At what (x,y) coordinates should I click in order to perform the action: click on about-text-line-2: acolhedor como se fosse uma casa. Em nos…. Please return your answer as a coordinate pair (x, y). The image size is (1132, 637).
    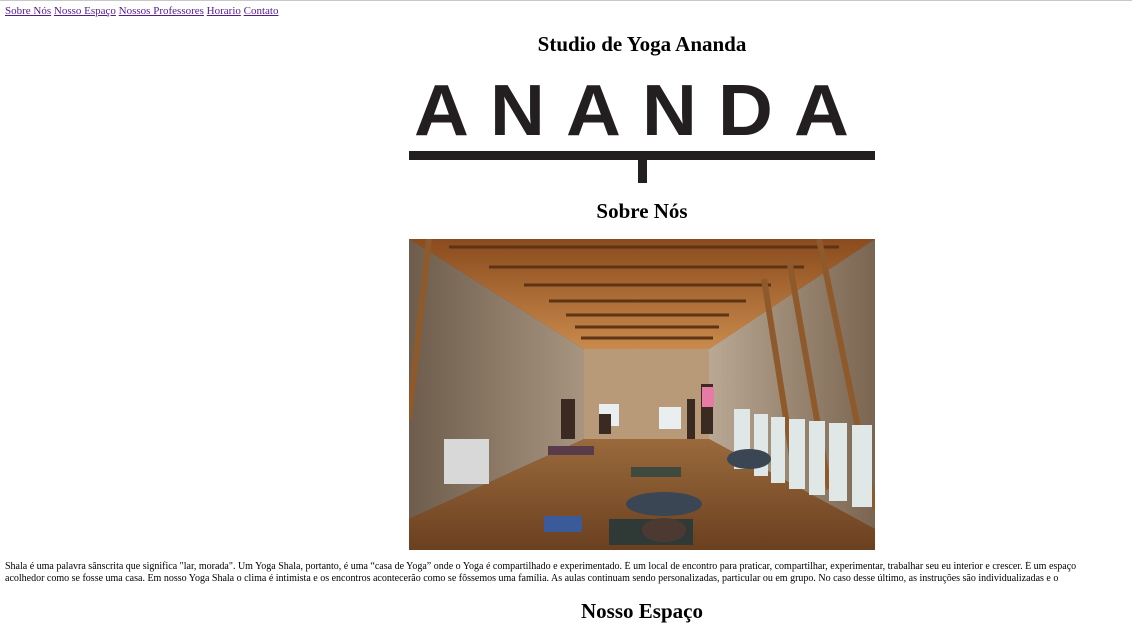
    Looking at the image, I should click on (532, 578).